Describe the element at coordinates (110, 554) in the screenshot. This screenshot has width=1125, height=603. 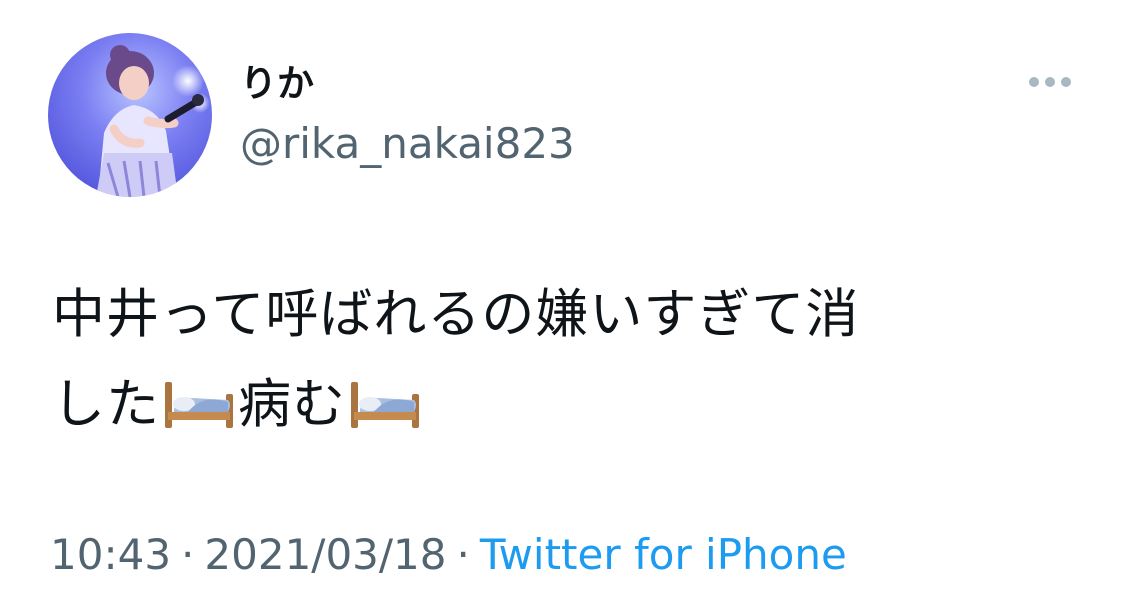
I see `tweet-time: 10:43` at that location.